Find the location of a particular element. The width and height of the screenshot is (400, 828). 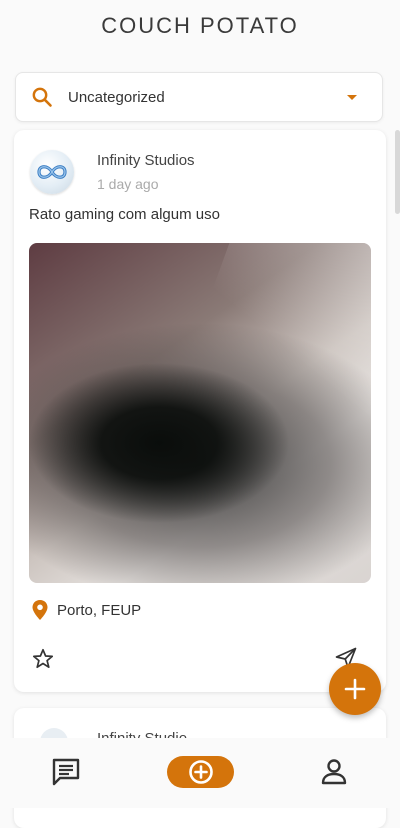

location-pin-icon is located at coordinates (40, 610).